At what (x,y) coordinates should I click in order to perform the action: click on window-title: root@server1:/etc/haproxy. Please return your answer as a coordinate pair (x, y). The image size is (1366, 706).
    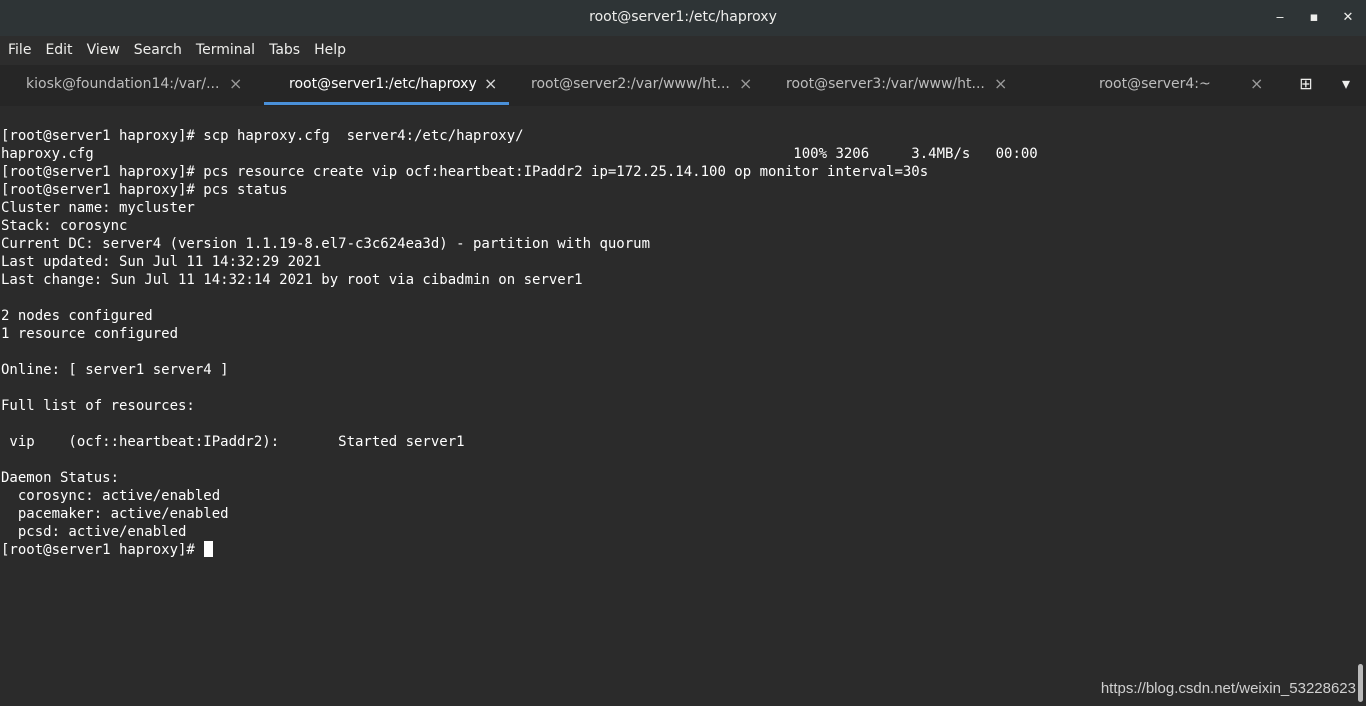
    Looking at the image, I should click on (683, 17).